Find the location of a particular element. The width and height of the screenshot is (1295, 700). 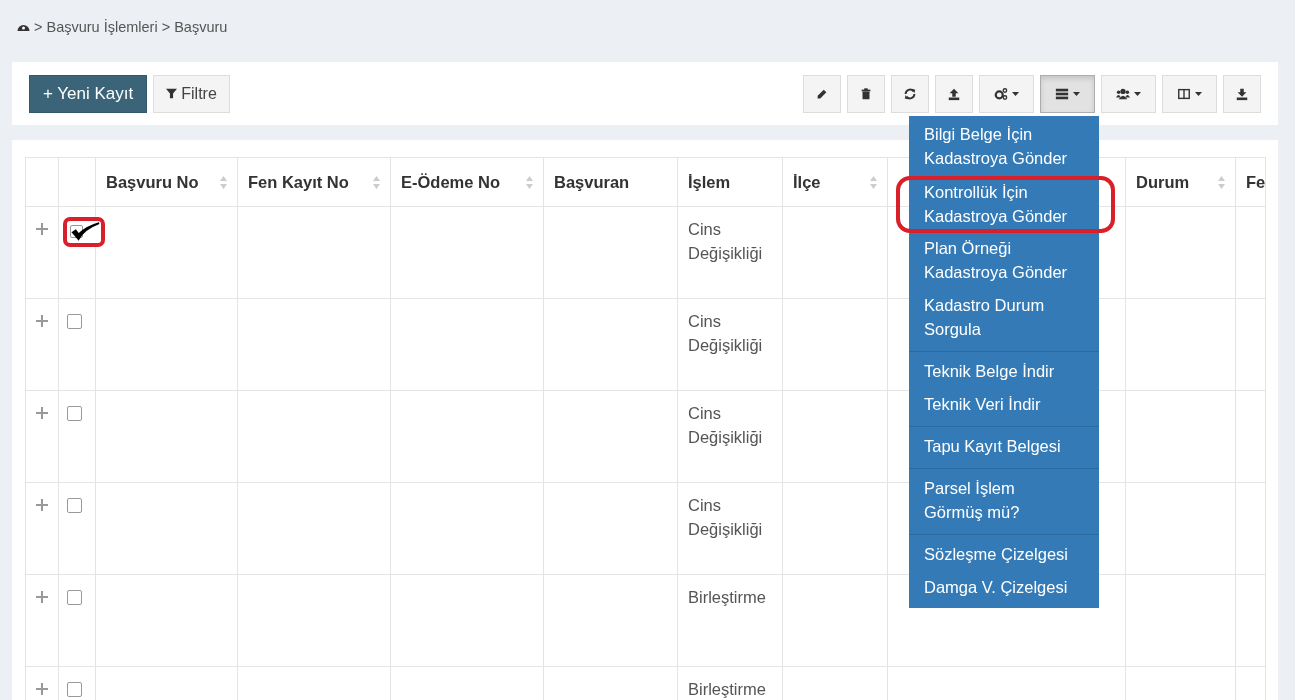

column-header: Durum is located at coordinates (1163, 182).